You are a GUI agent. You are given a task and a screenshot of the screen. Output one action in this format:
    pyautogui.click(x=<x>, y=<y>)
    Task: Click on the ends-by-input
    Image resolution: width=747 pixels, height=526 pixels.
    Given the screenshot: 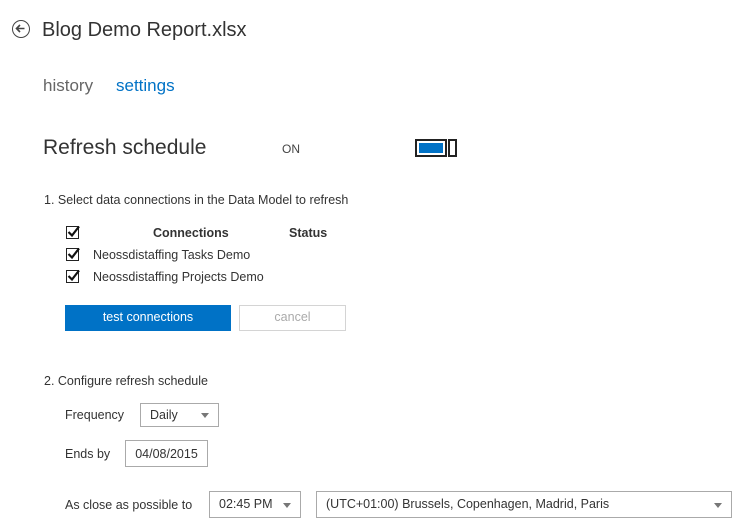 What is the action you would take?
    pyautogui.click(x=166, y=453)
    